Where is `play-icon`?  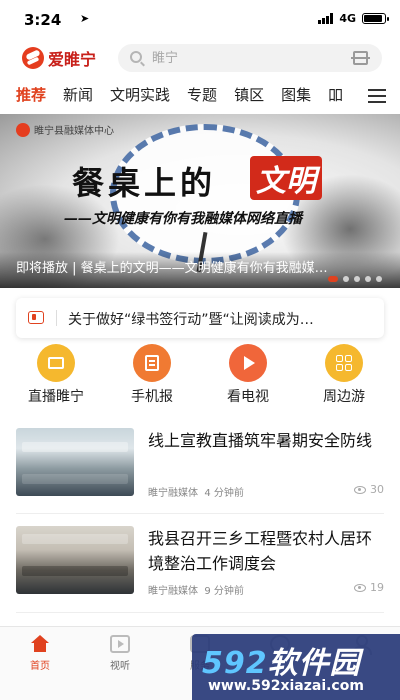
play-icon is located at coordinates (248, 363).